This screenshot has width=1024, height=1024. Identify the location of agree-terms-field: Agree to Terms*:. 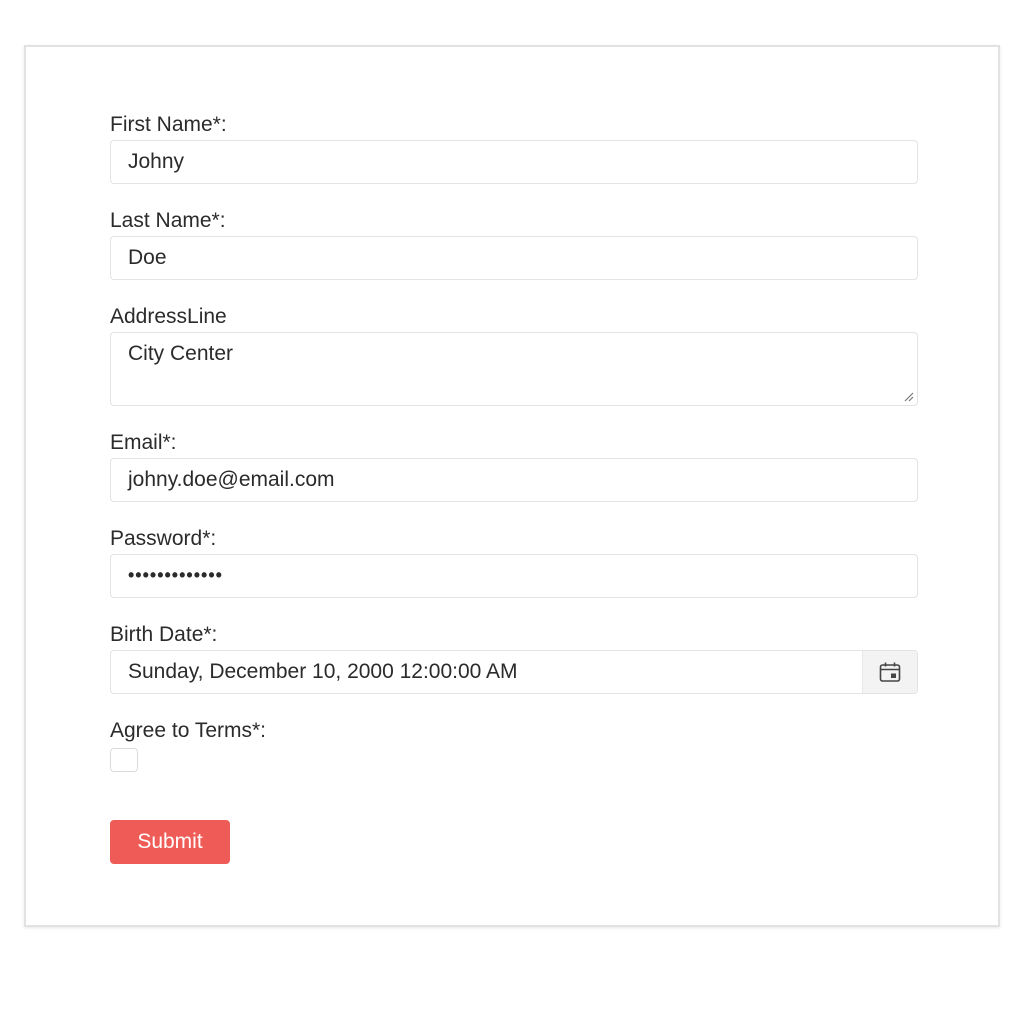
(514, 745).